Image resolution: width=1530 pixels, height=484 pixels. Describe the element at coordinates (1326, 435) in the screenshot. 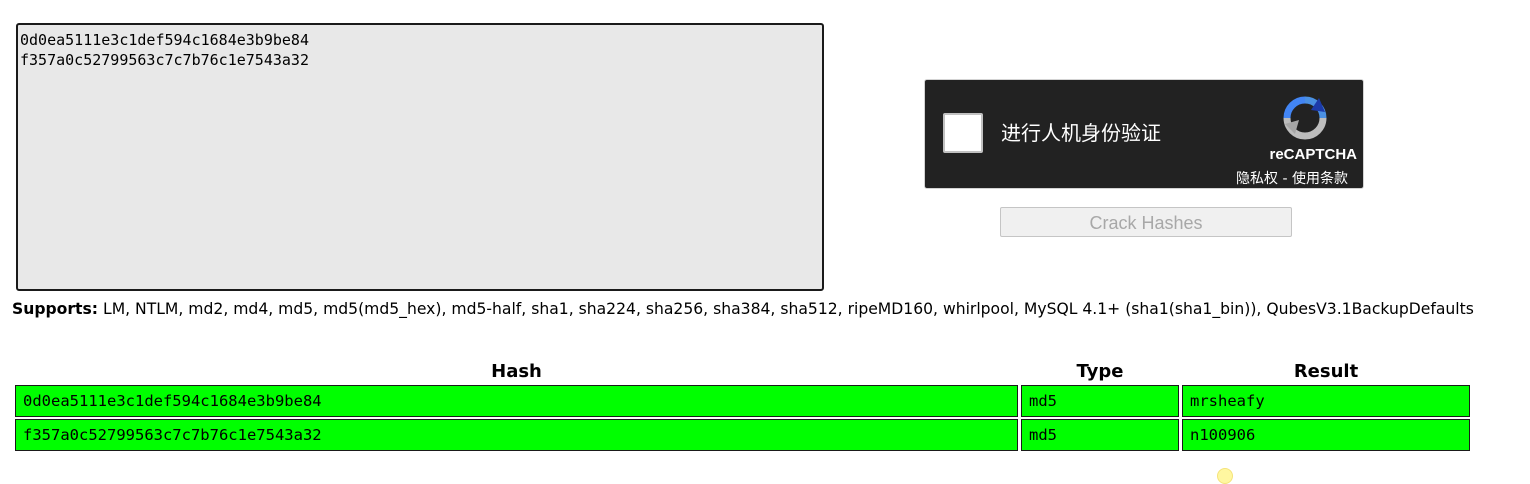

I see `row-result: n100906` at that location.